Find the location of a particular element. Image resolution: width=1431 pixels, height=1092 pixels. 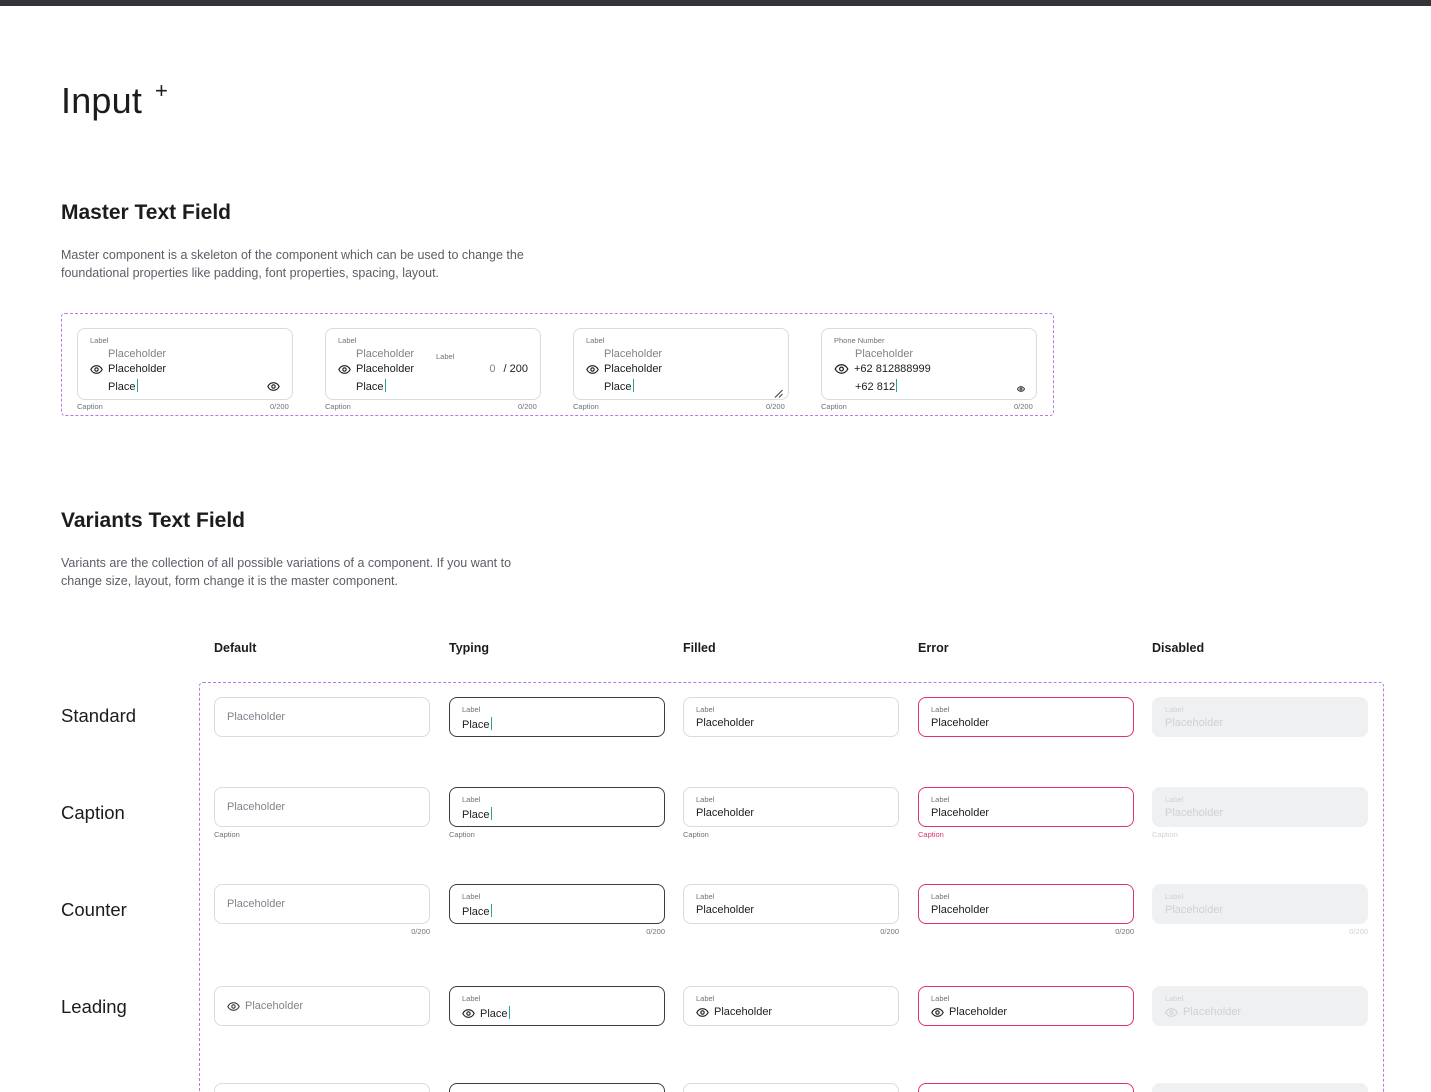

caption-error-field: Label Placeholder is located at coordinates (1026, 807).